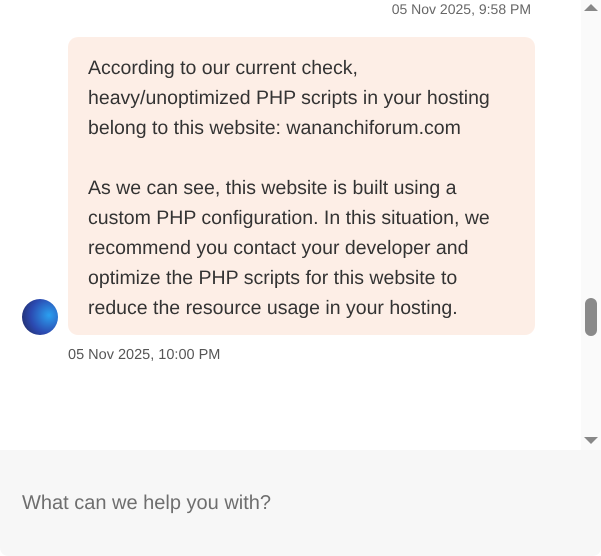  I want to click on message-timestamp: 05 Nov 2025, 10:00 PM, so click(145, 355).